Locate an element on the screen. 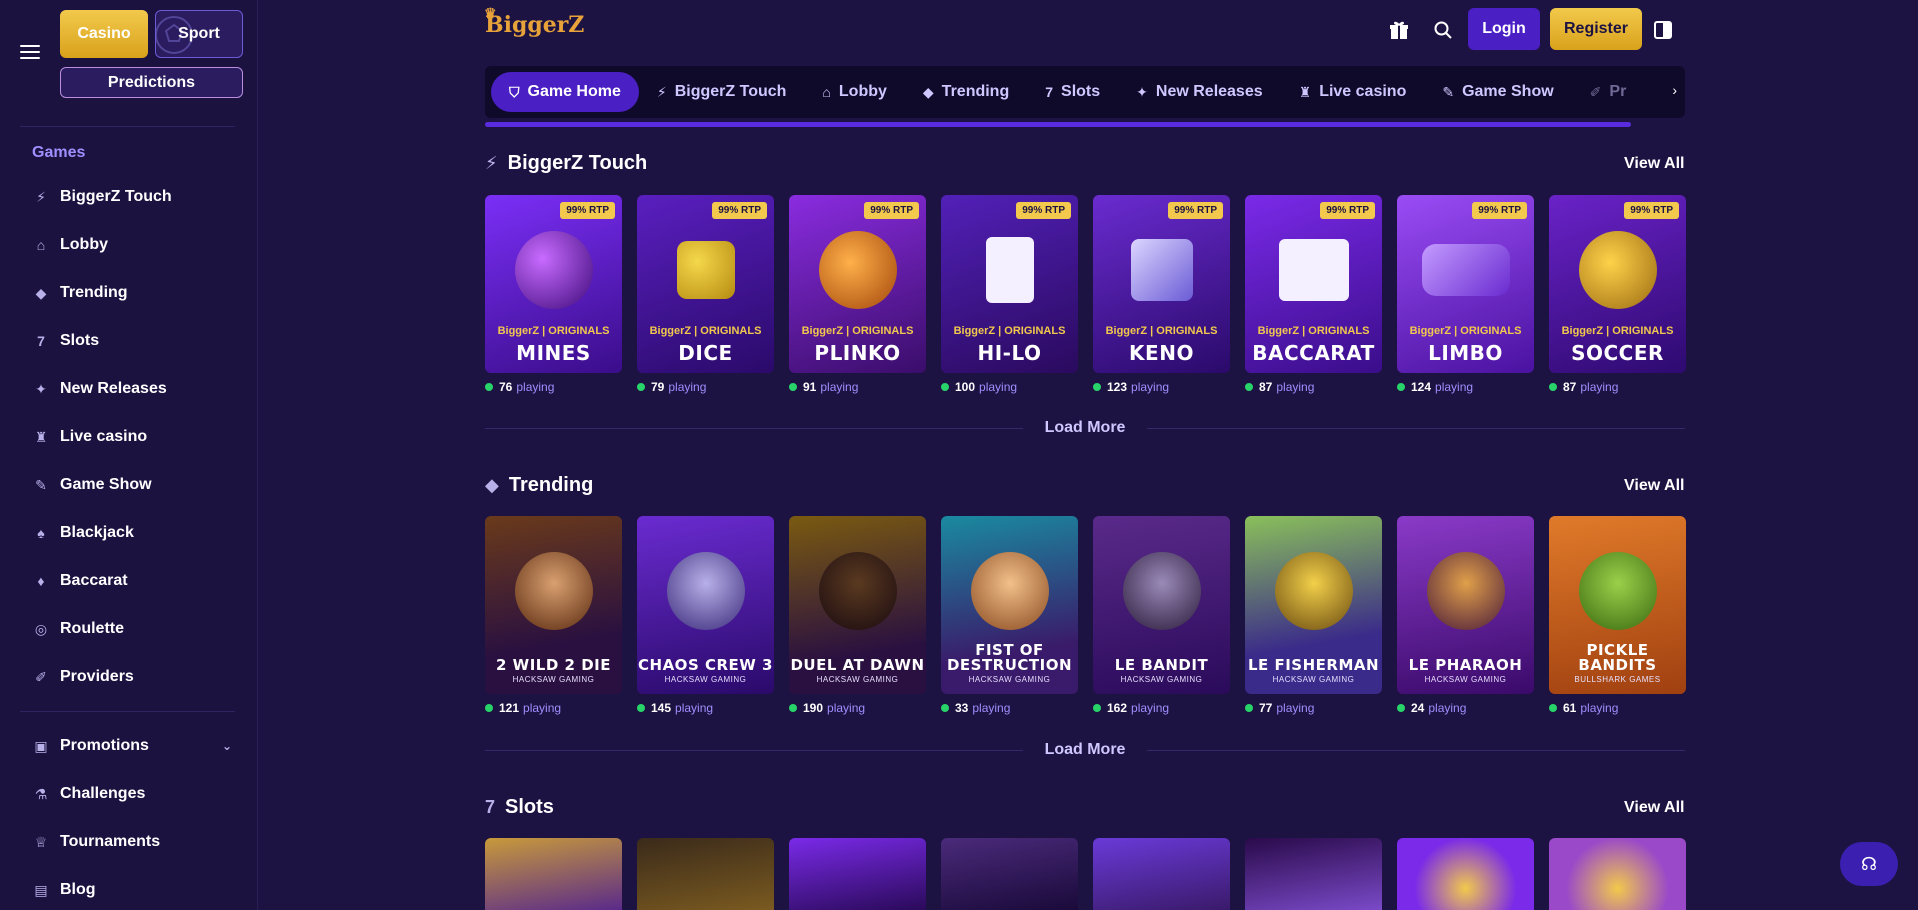 The width and height of the screenshot is (1918, 910). game-card: DUEL AT DAWN HACKSAW GAMING 190 playing is located at coordinates (857, 615).